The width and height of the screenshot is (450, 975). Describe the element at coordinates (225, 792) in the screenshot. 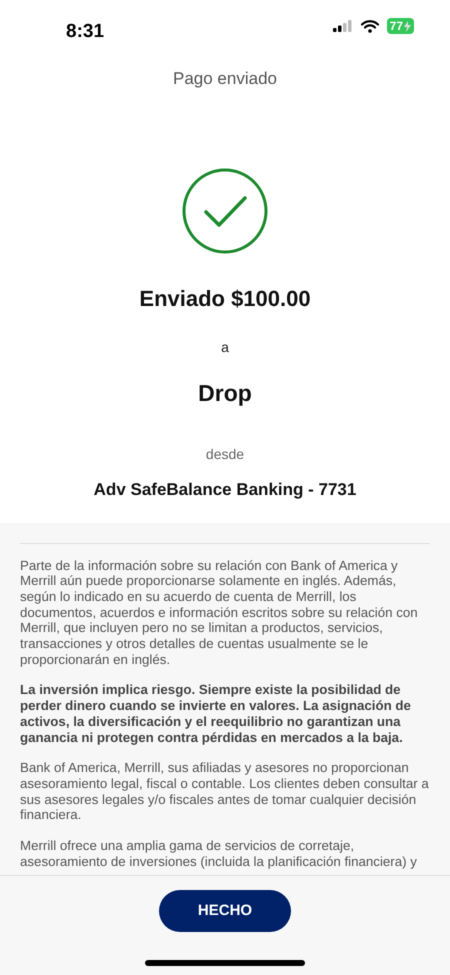

I see `disclosure-paragraph: Bank of America, Merrill, sus afiliadas y asesores no proporcionan asesoramiento legal, fiscal o contable. Los clientes deben consultar a sus asesores legales y/o fiscales antes de tomar cualquier decisión financiera.` at that location.